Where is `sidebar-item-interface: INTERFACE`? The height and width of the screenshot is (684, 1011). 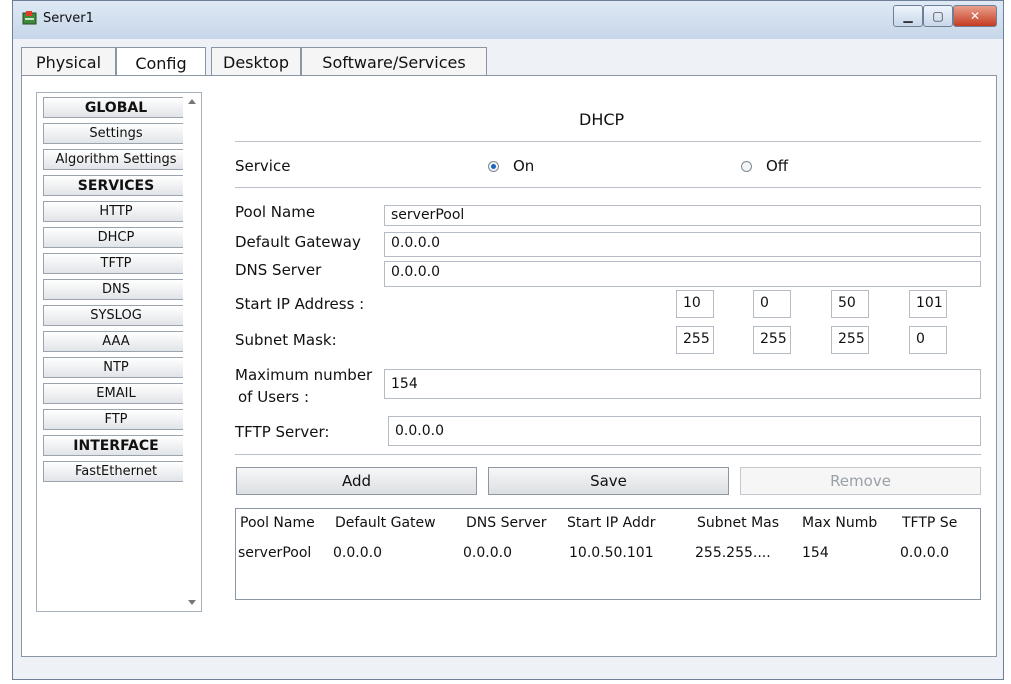 sidebar-item-interface: INTERFACE is located at coordinates (116, 445).